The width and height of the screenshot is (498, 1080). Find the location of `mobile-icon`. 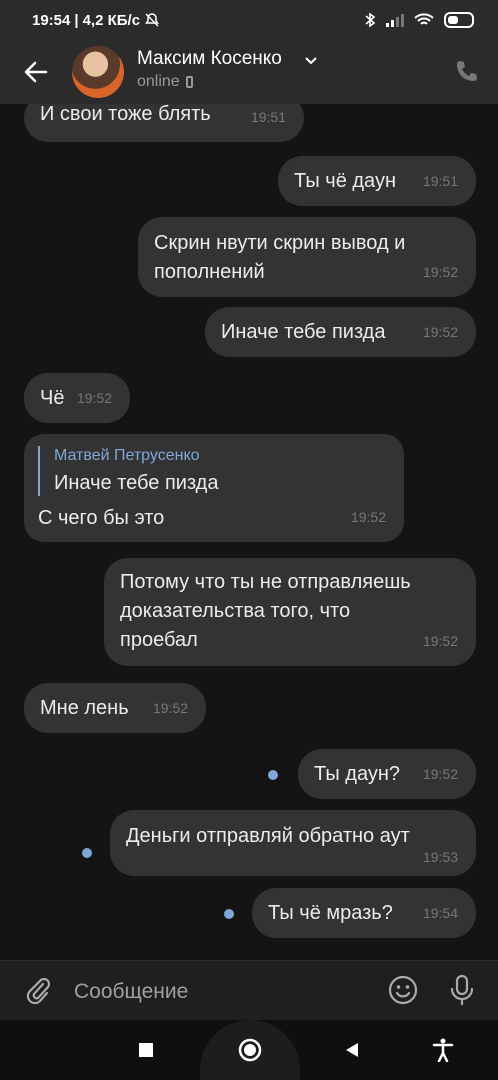

mobile-icon is located at coordinates (189, 82).